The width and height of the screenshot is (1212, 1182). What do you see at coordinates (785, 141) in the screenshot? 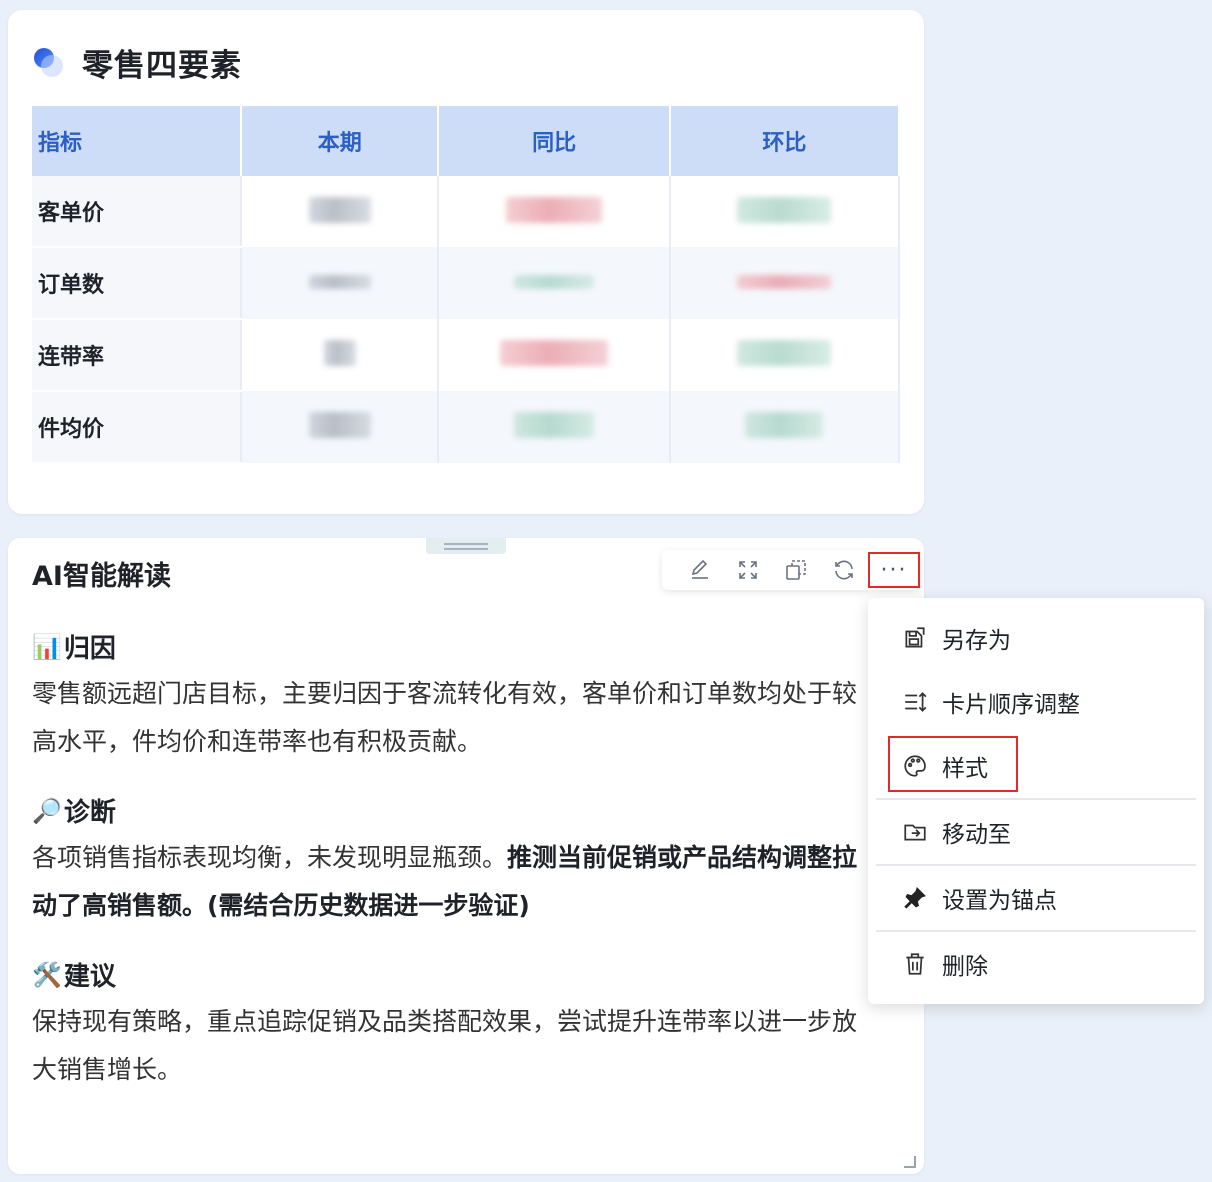
I see `column-header-mom: 环比` at bounding box center [785, 141].